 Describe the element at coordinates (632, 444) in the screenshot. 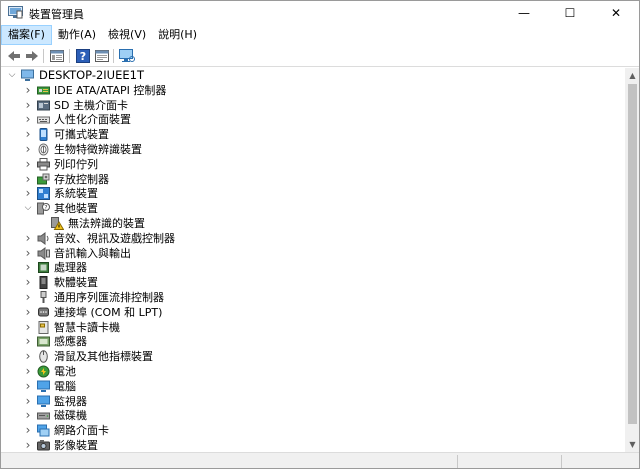

I see `scroll-down-button: ▼` at that location.